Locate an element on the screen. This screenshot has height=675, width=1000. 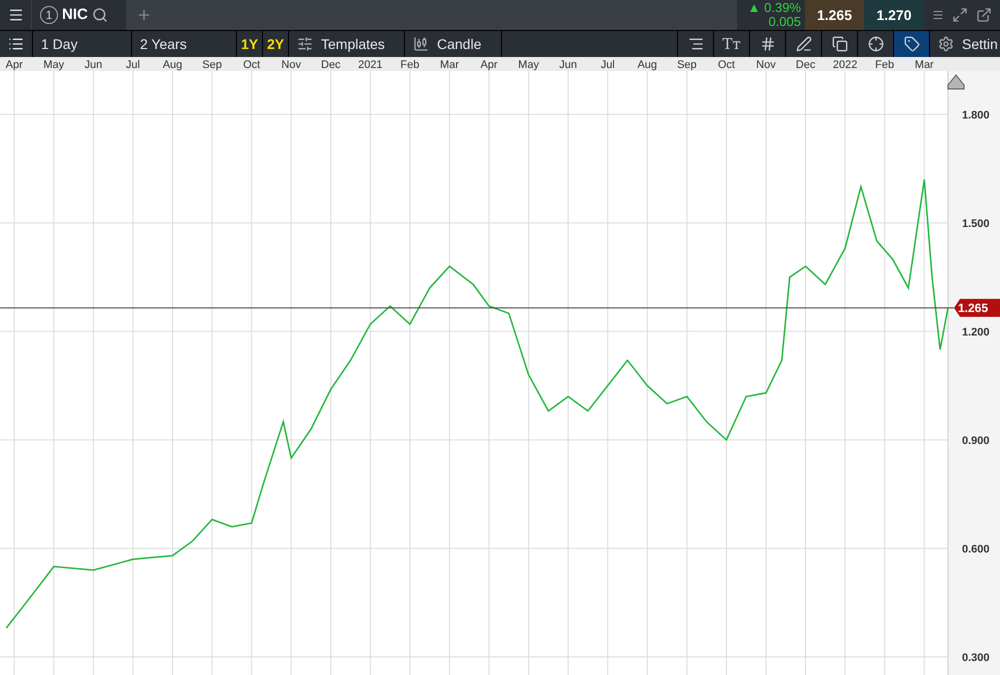
price-label: 1.500 is located at coordinates (976, 224).